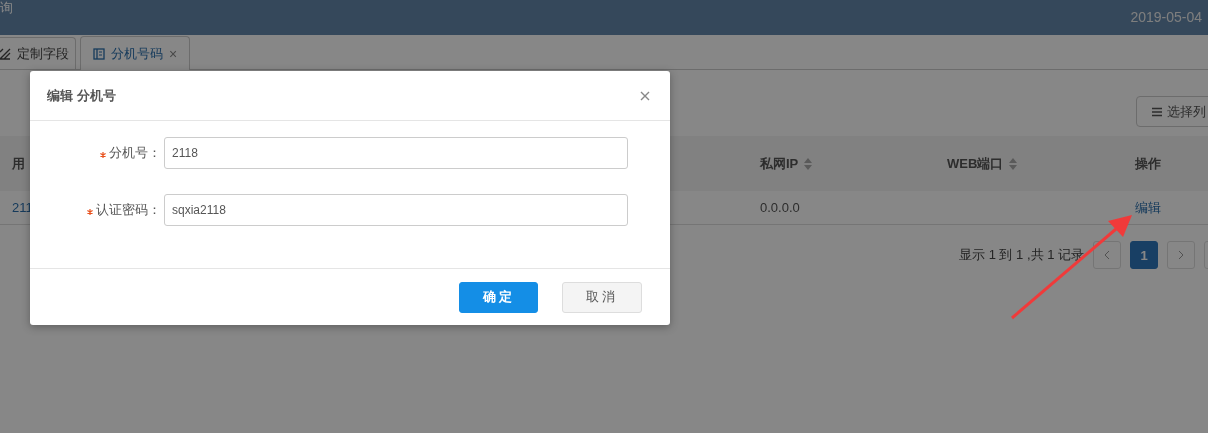 The height and width of the screenshot is (433, 1208). I want to click on input-field: sqxia2118, so click(396, 210).